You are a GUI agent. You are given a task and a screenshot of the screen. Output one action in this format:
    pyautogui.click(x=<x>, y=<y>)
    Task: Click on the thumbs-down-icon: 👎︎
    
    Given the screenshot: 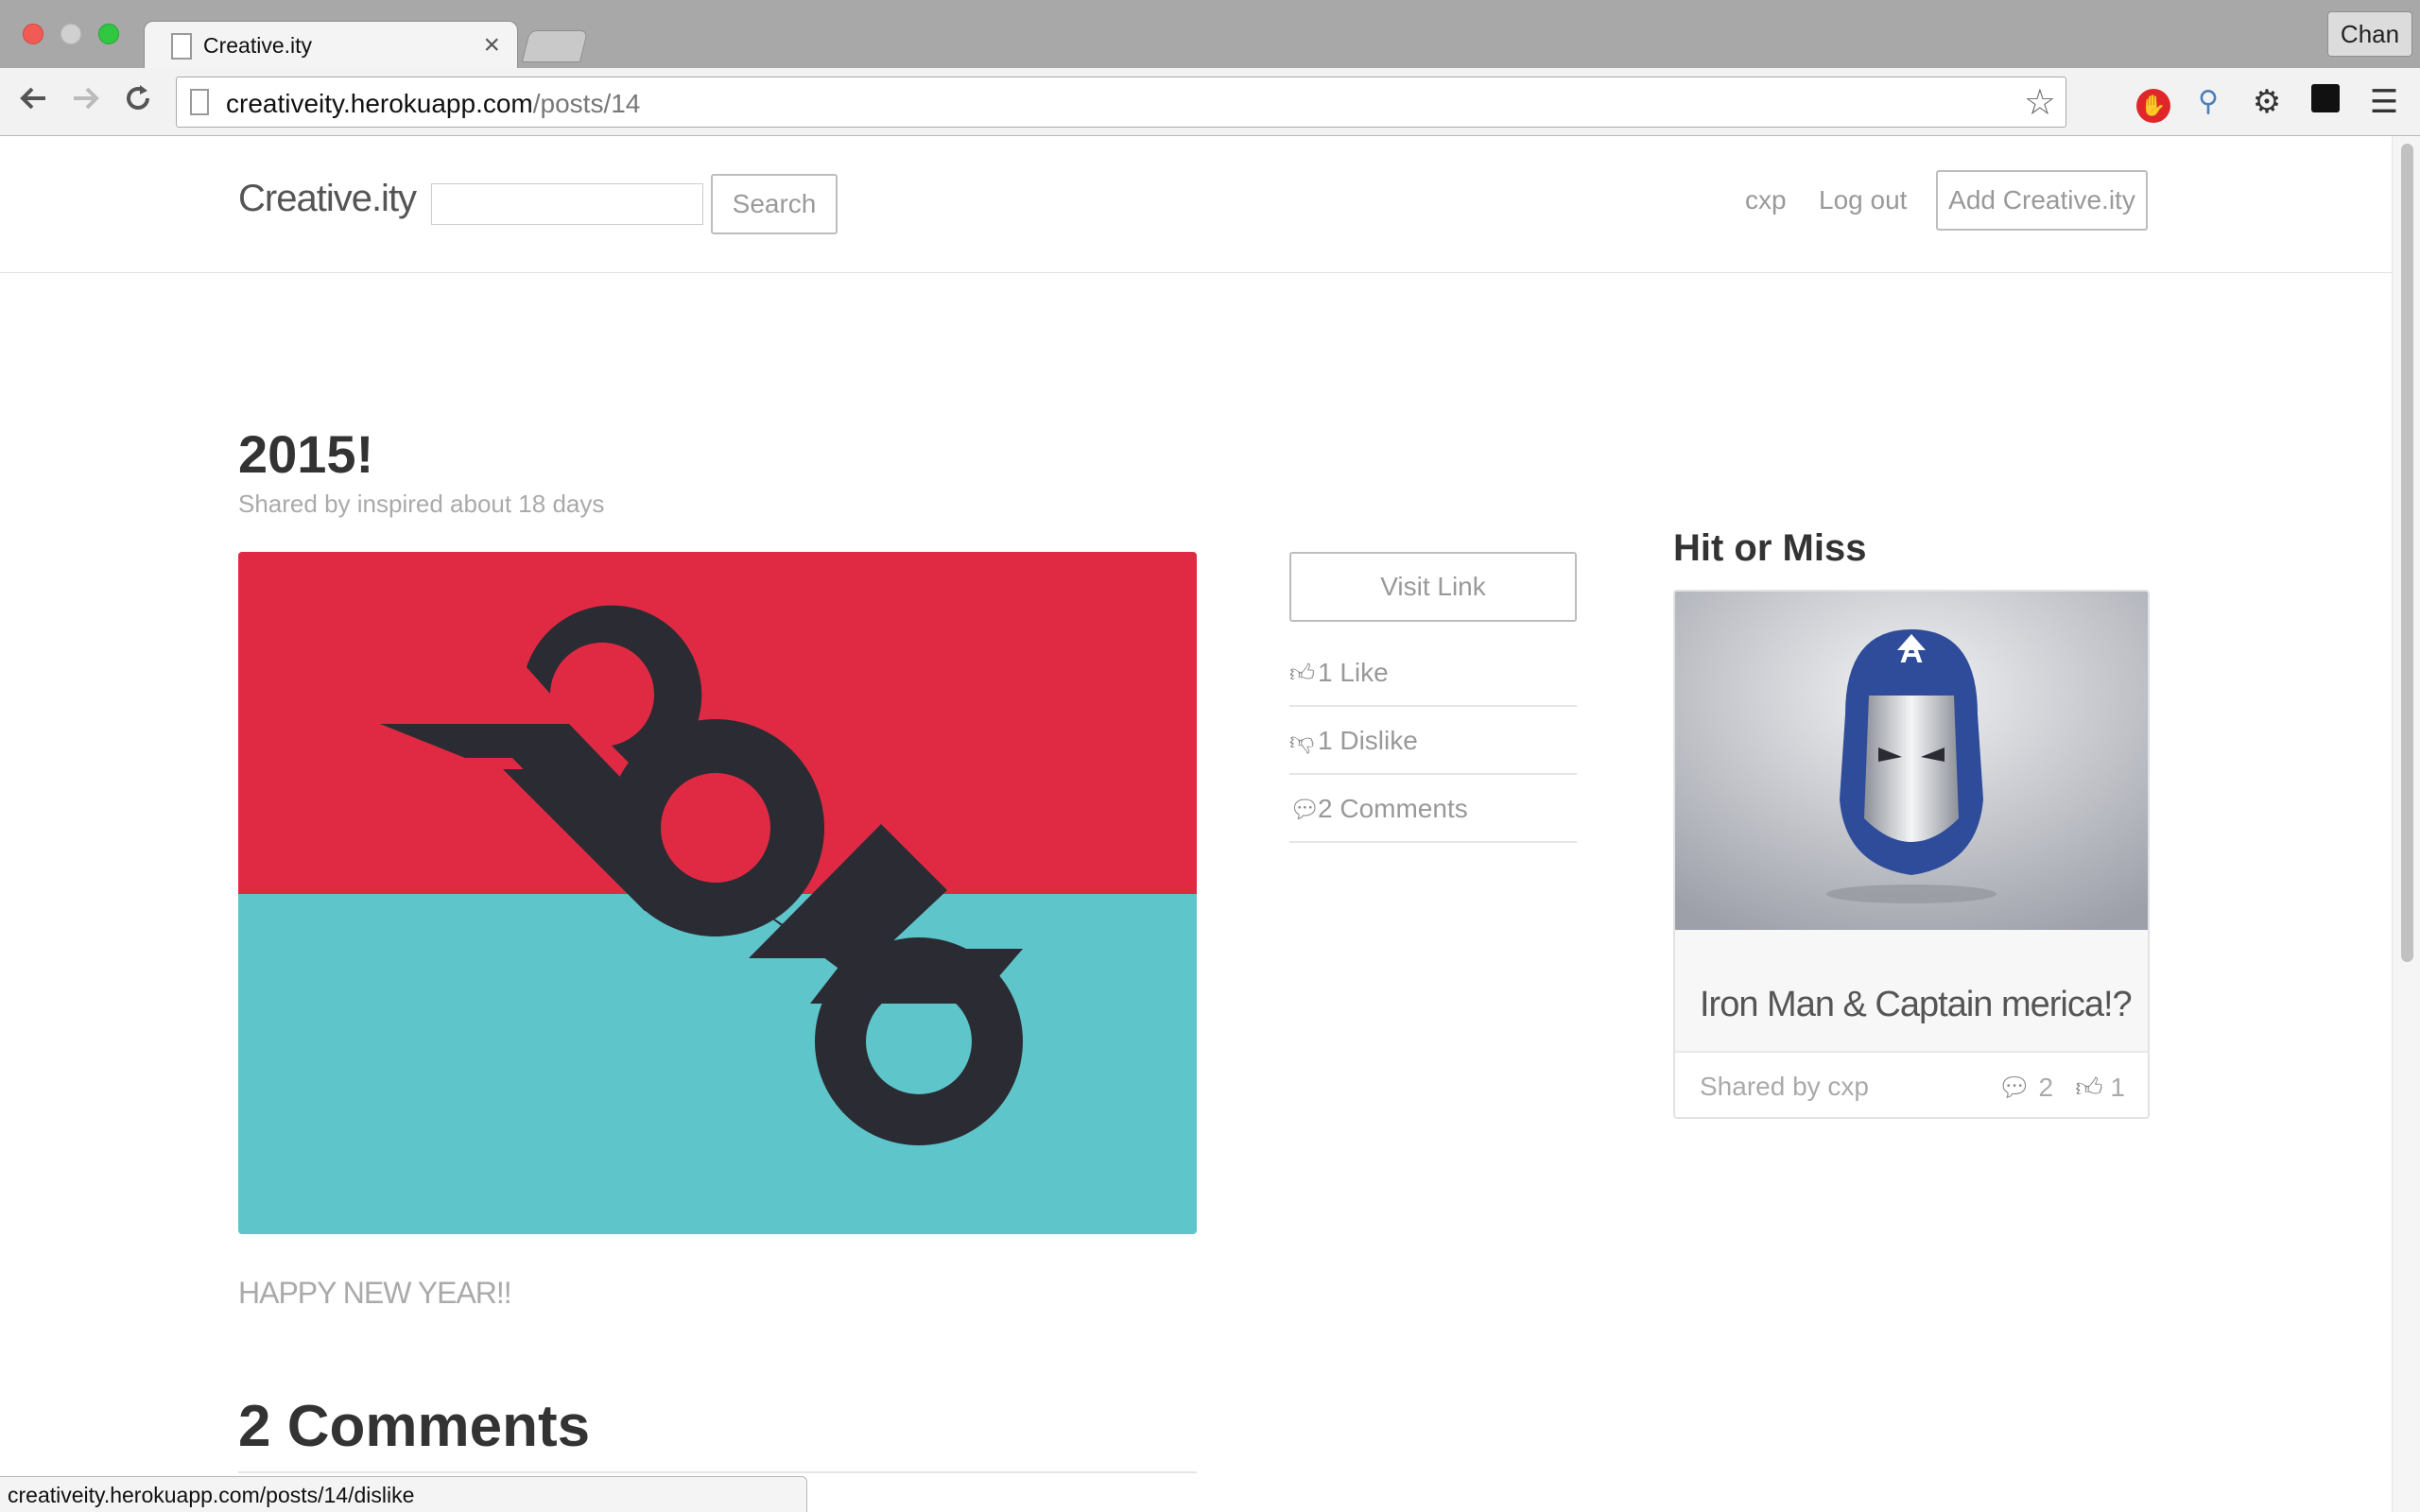 What is the action you would take?
    pyautogui.click(x=1302, y=741)
    